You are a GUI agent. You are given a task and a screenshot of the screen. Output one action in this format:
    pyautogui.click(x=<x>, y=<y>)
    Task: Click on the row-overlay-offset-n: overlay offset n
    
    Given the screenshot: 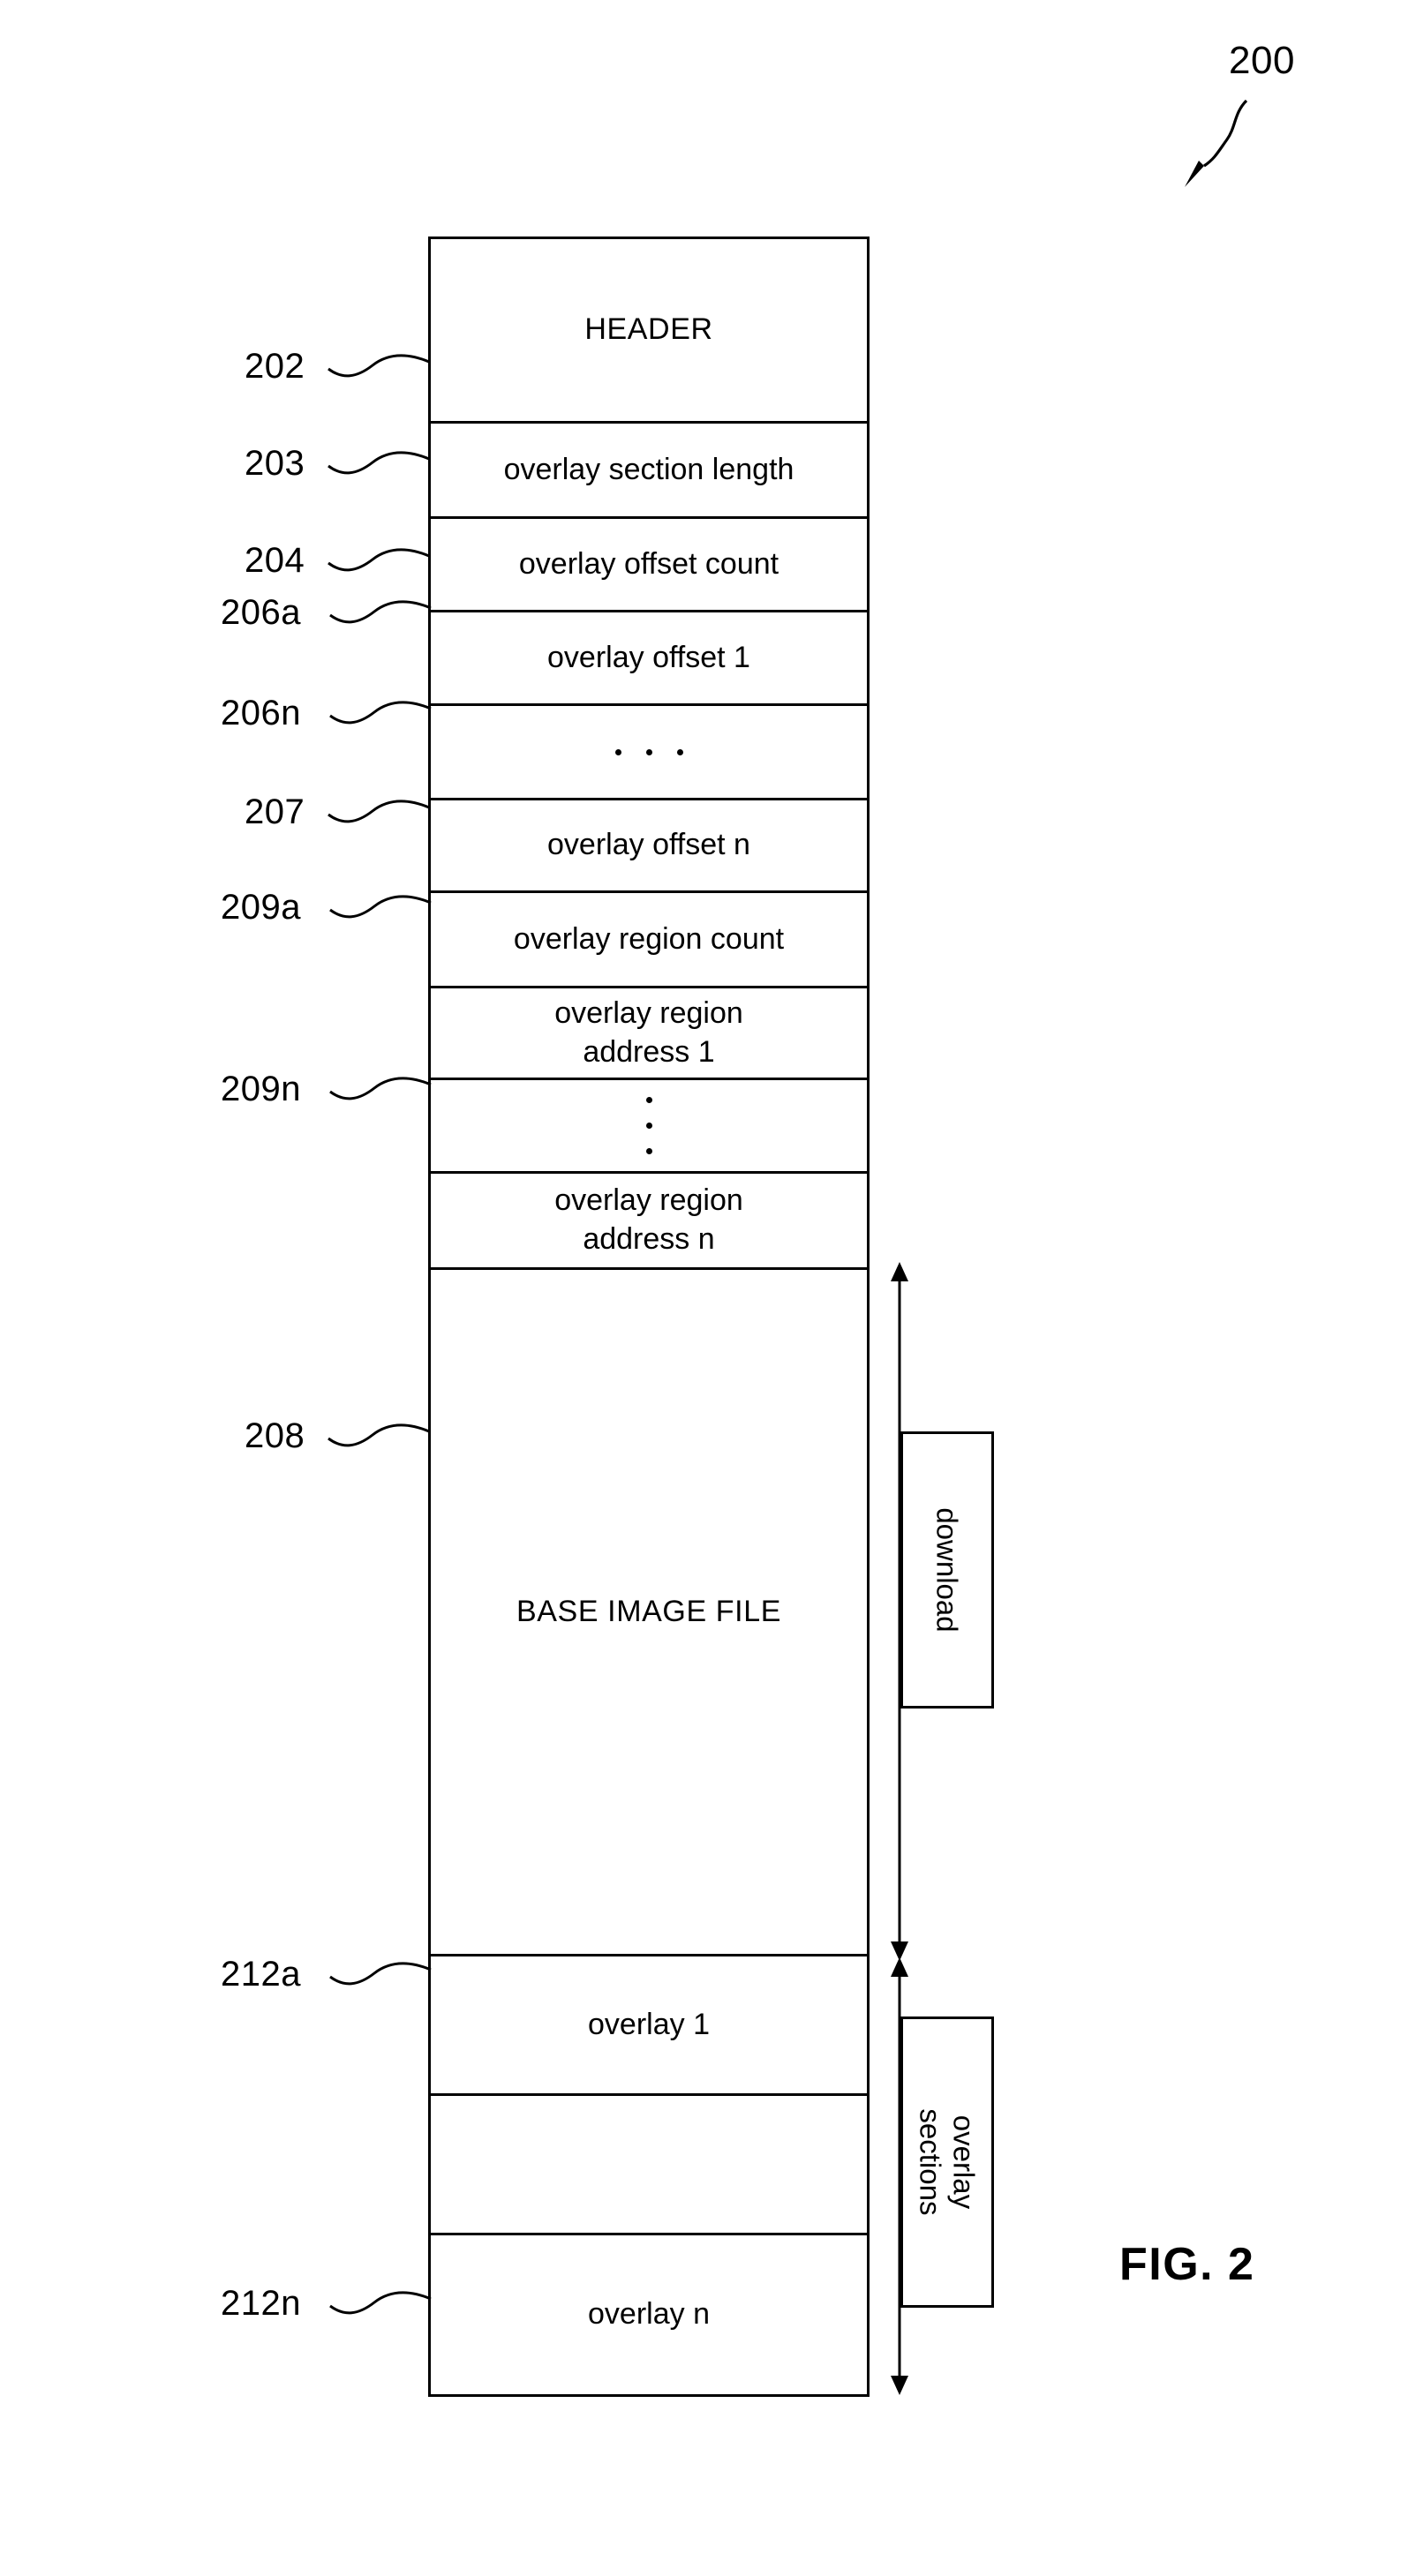 What is the action you would take?
    pyautogui.click(x=649, y=846)
    